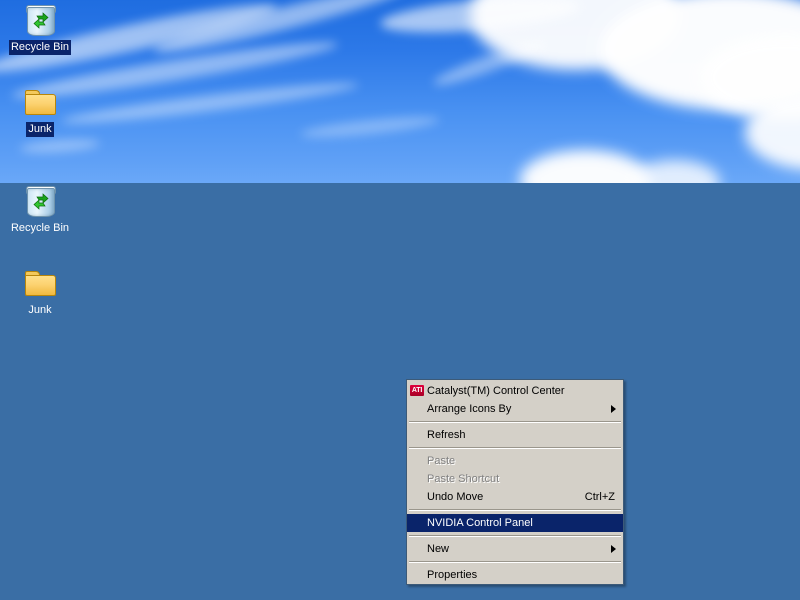 This screenshot has width=800, height=600. I want to click on menu-item-refresh: Refresh, so click(515, 435).